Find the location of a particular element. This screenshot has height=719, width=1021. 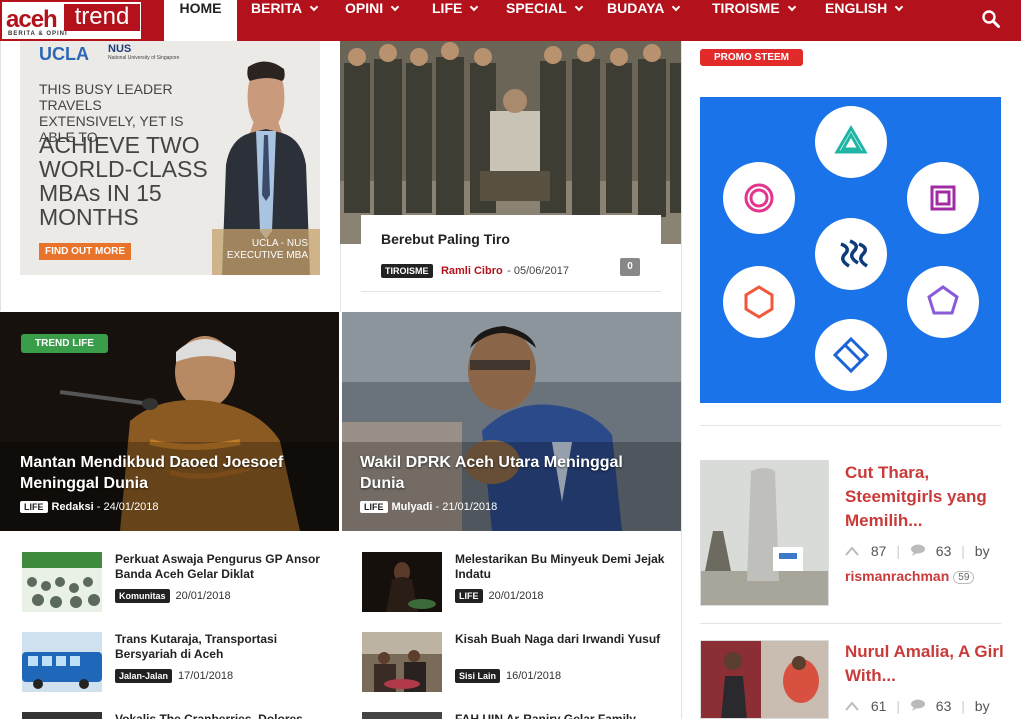

list-item-title: Kisah Buah Naga dari Irwandi Yusuf is located at coordinates (560, 639).